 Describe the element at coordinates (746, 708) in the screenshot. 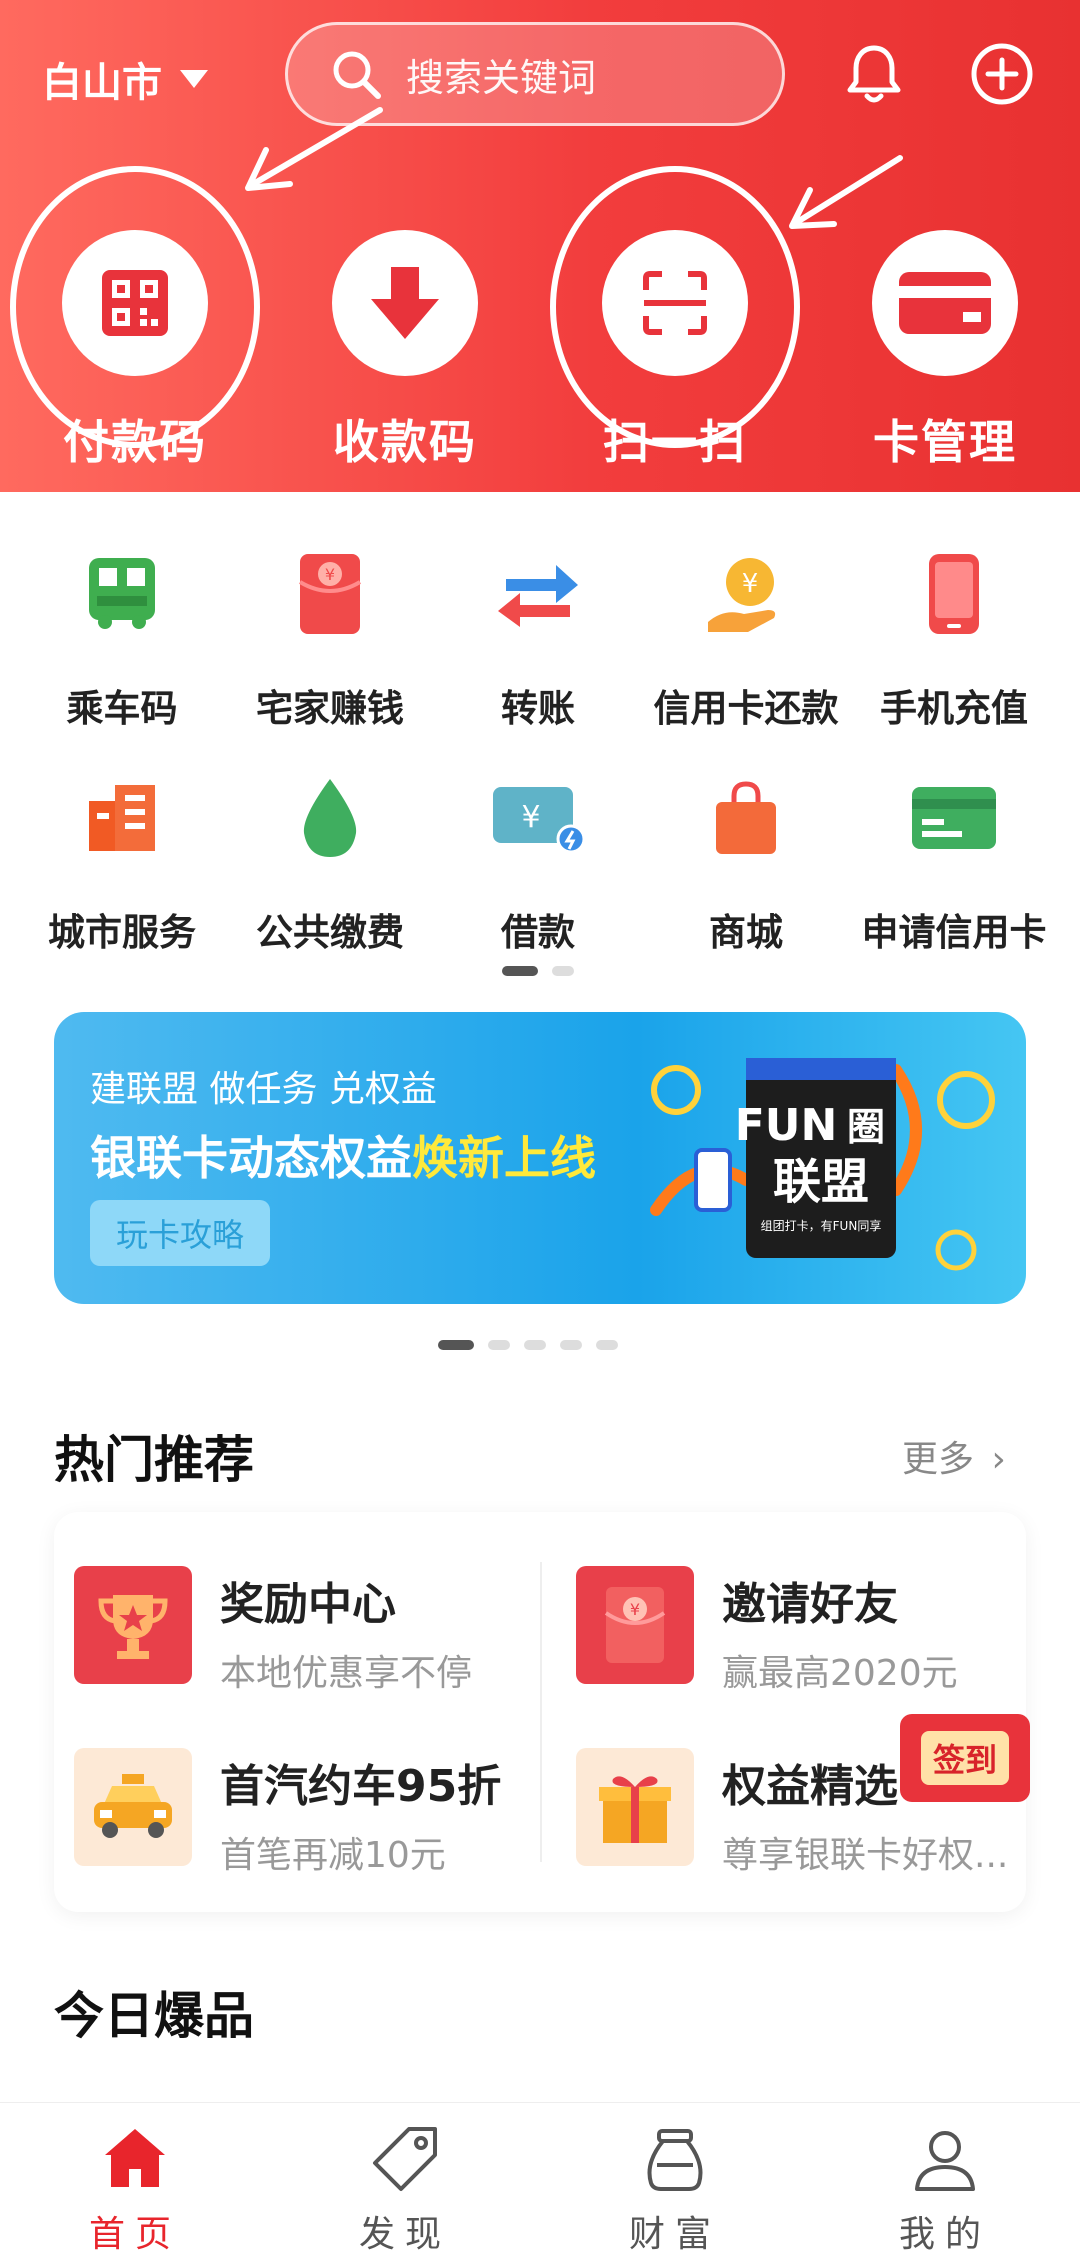

I see `service-label: 信用卡还款` at that location.